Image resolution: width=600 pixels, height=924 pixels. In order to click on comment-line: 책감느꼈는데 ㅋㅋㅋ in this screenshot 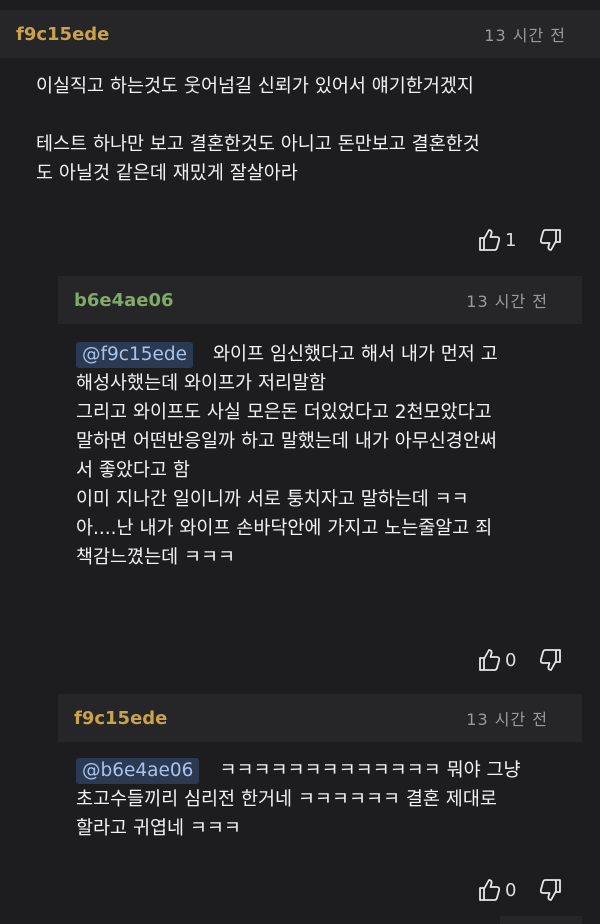, I will do `click(156, 557)`.